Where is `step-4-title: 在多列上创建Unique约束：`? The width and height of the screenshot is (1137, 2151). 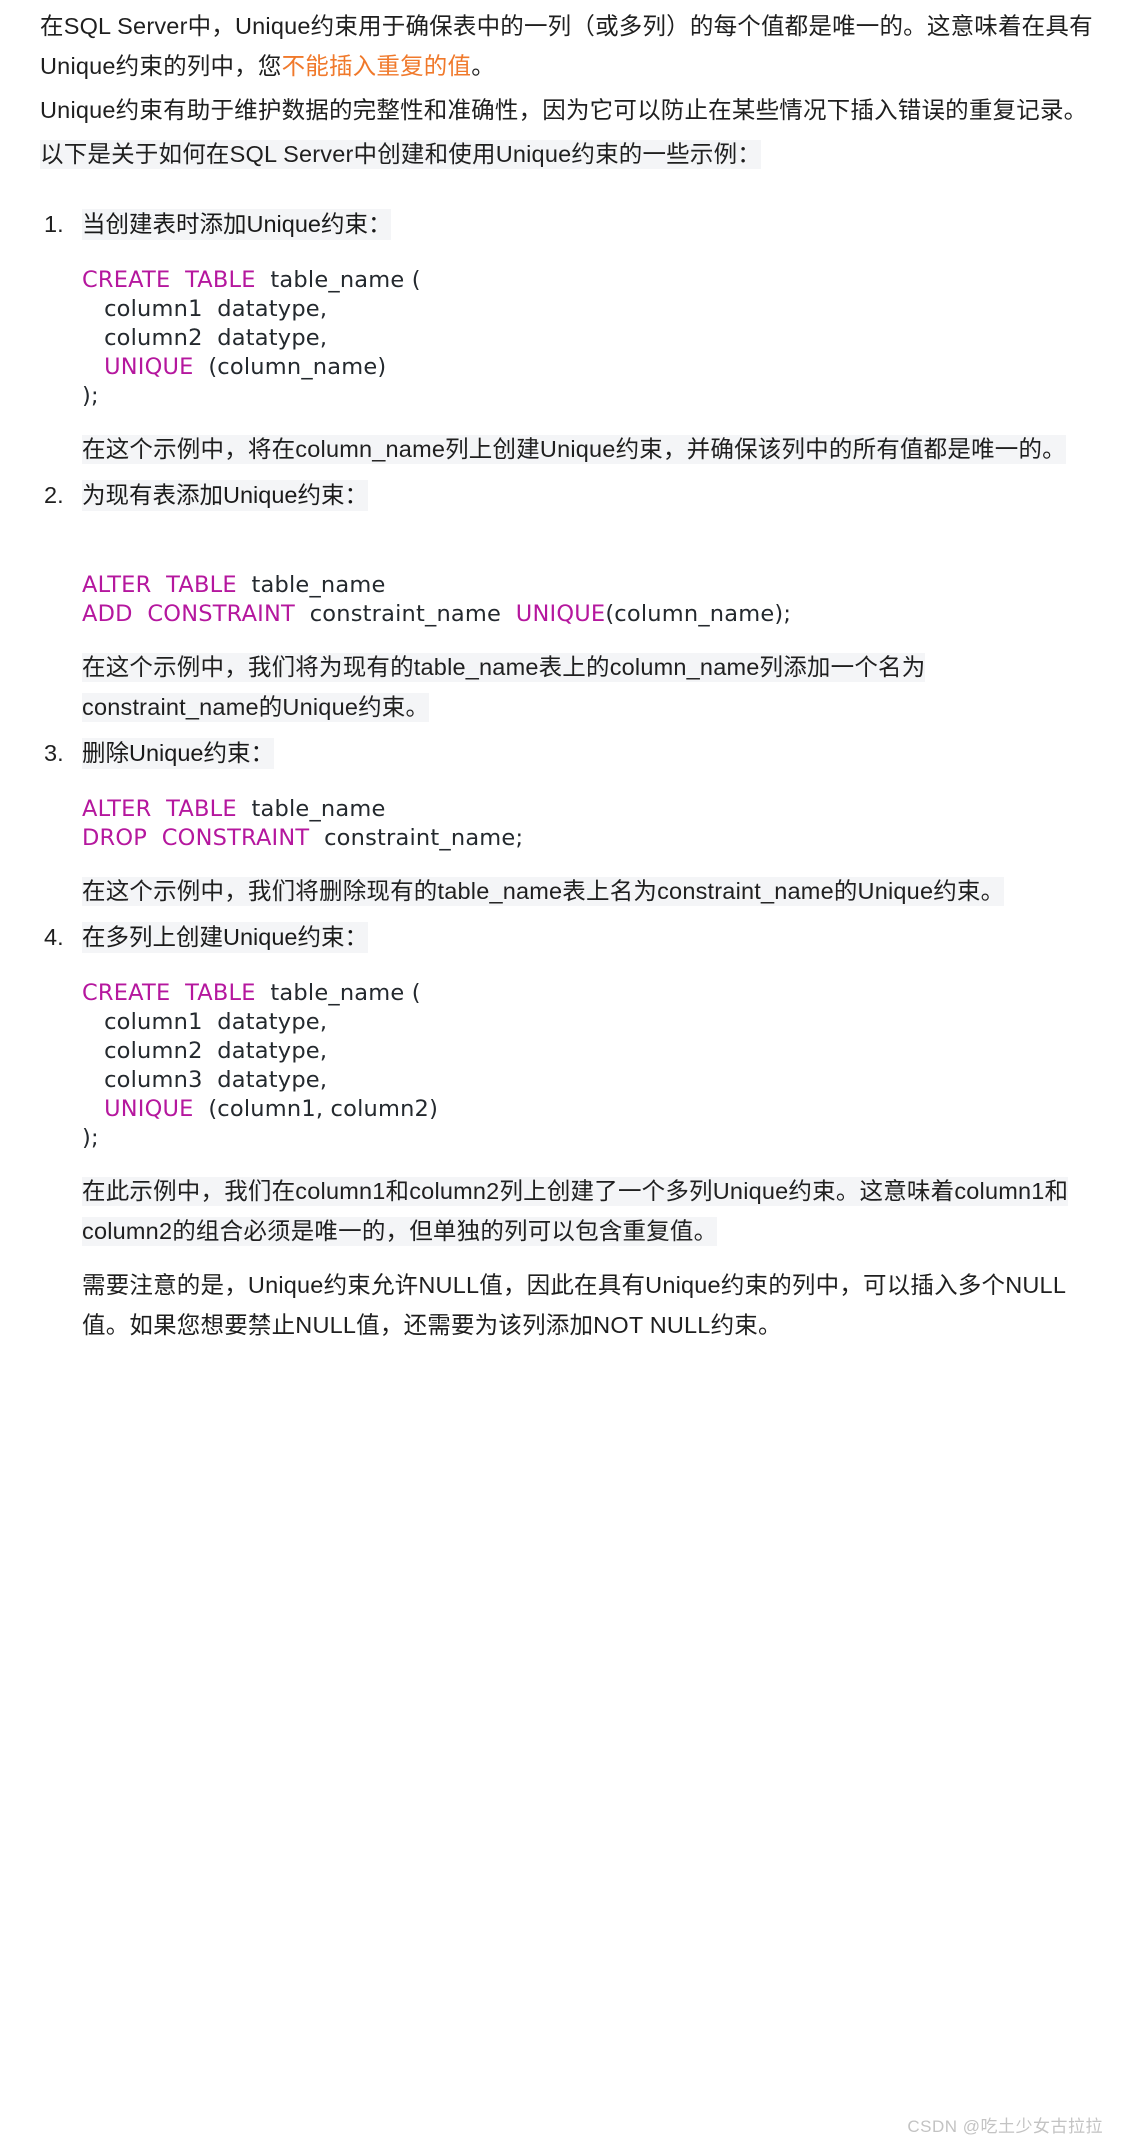
step-4-title: 在多列上创建Unique约束： is located at coordinates (589, 937).